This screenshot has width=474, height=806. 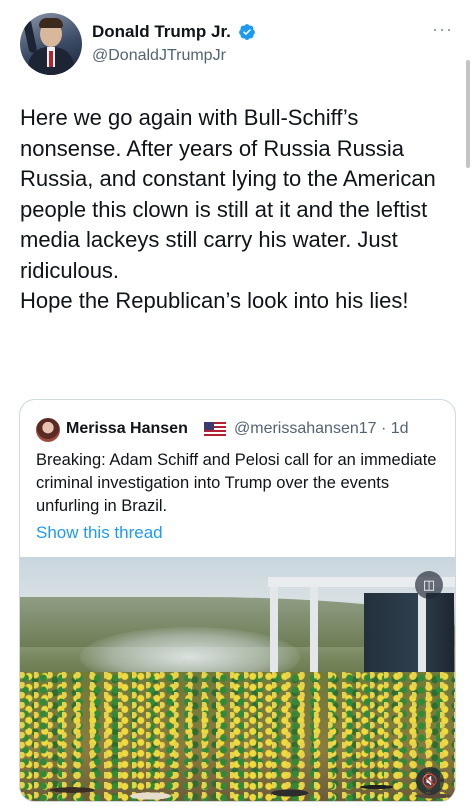 What do you see at coordinates (215, 429) in the screenshot?
I see `us-flag-icon` at bounding box center [215, 429].